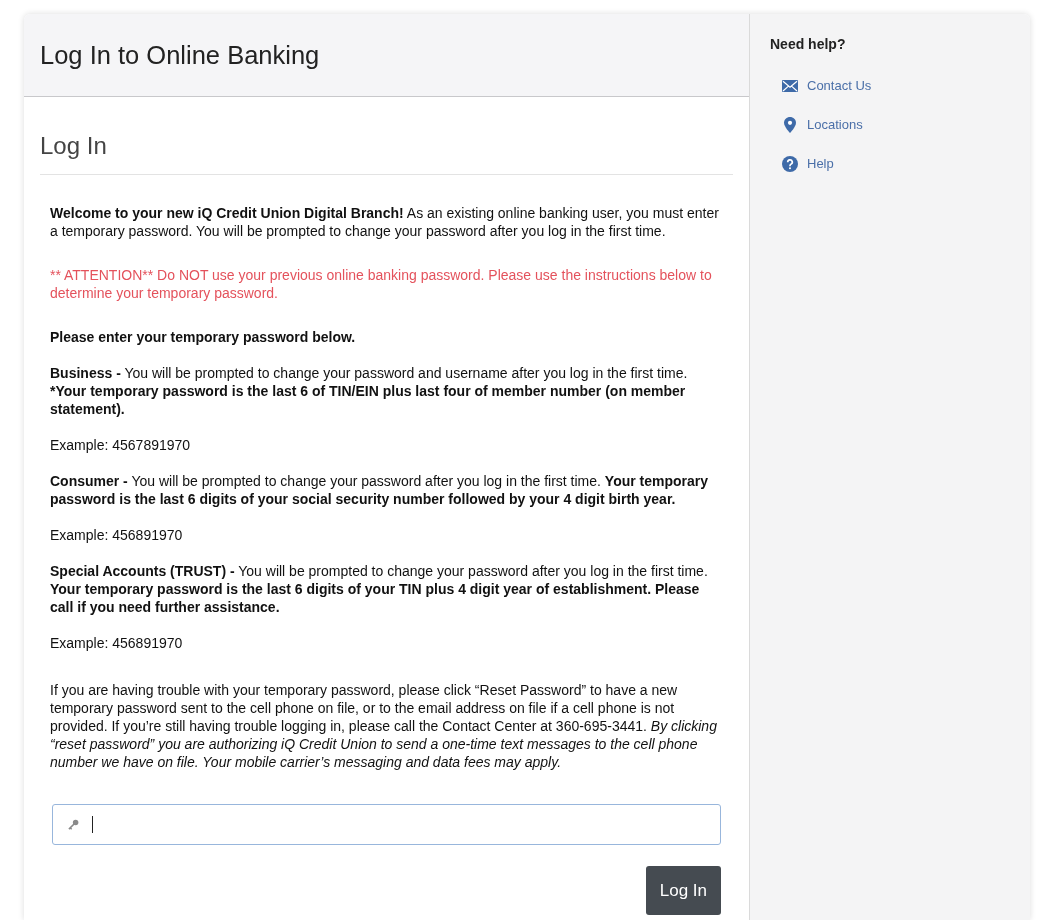  I want to click on info-paragraph: Welcome to your new iQ Credit Union Digital Branch! As an existing online banking user, you must enter a temporary password. You will be prompted to change your password after you log in the first time., so click(385, 222).